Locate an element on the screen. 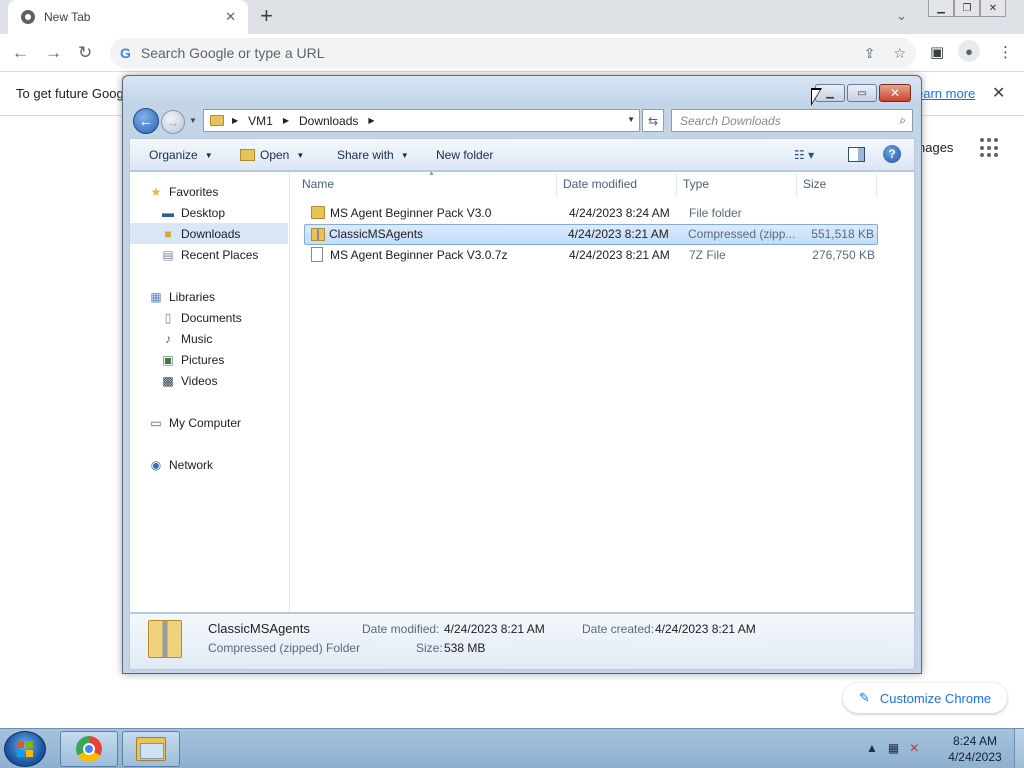 Image resolution: width=1024 pixels, height=768 pixels. nav-videos: ▩ Videos is located at coordinates (209, 380).